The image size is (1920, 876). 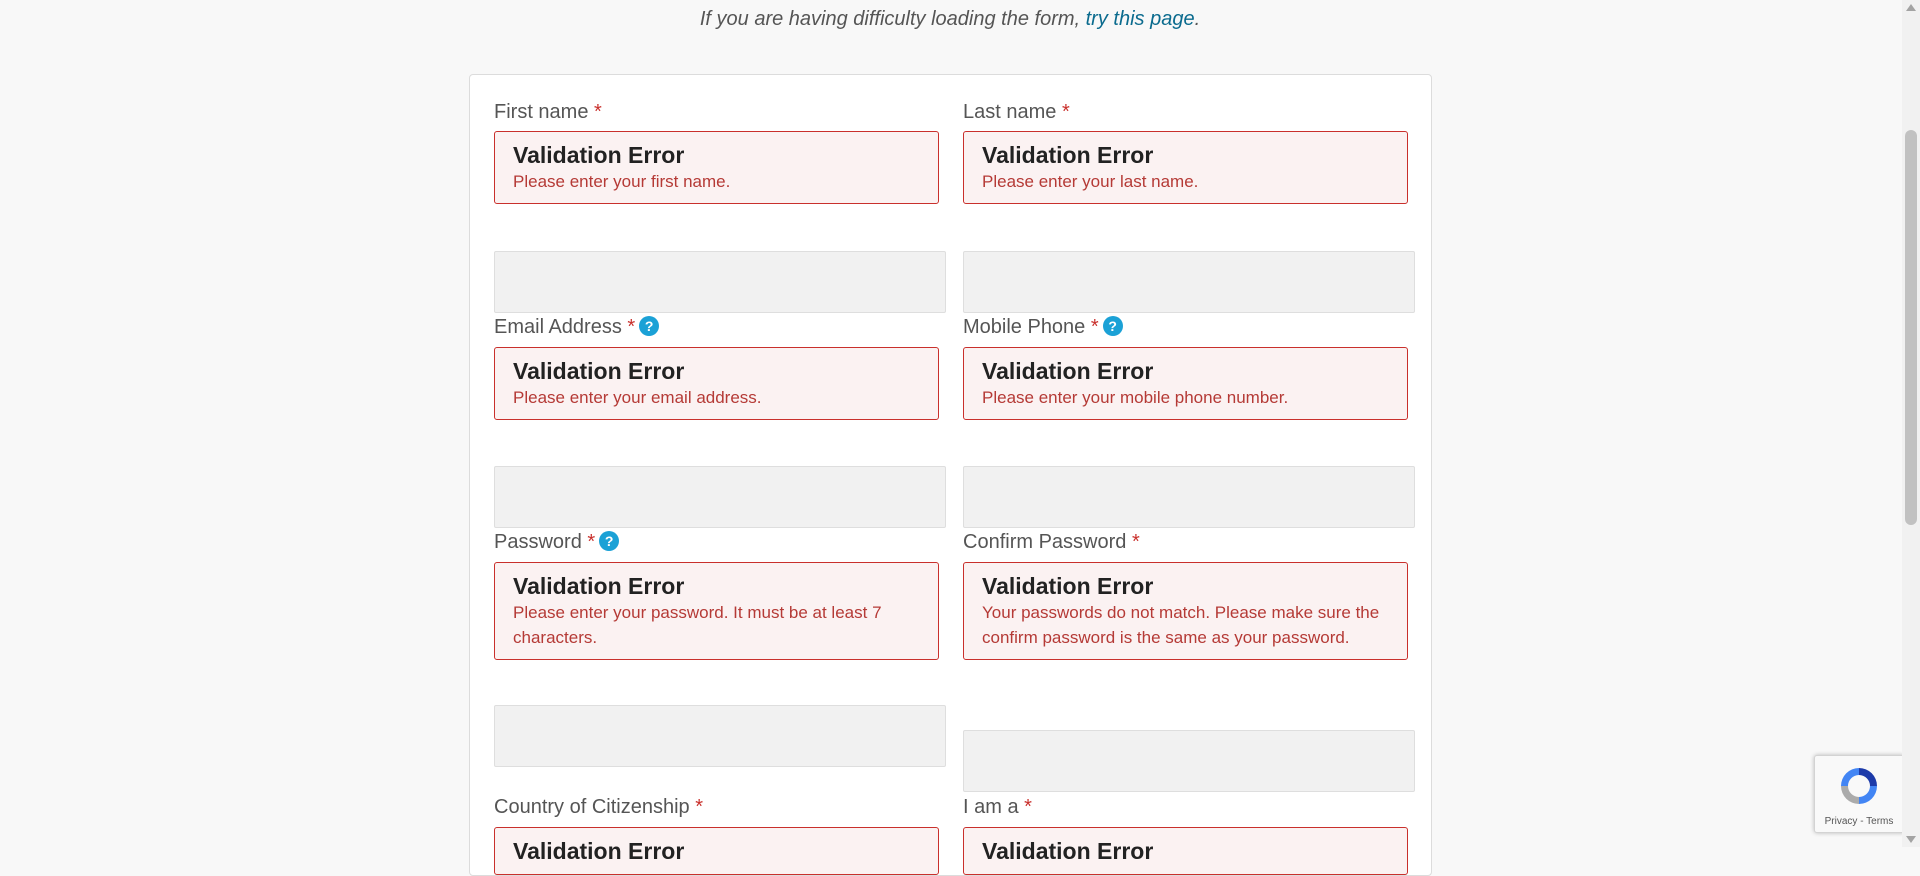 What do you see at coordinates (538, 542) in the screenshot?
I see `password-label-text: Password` at bounding box center [538, 542].